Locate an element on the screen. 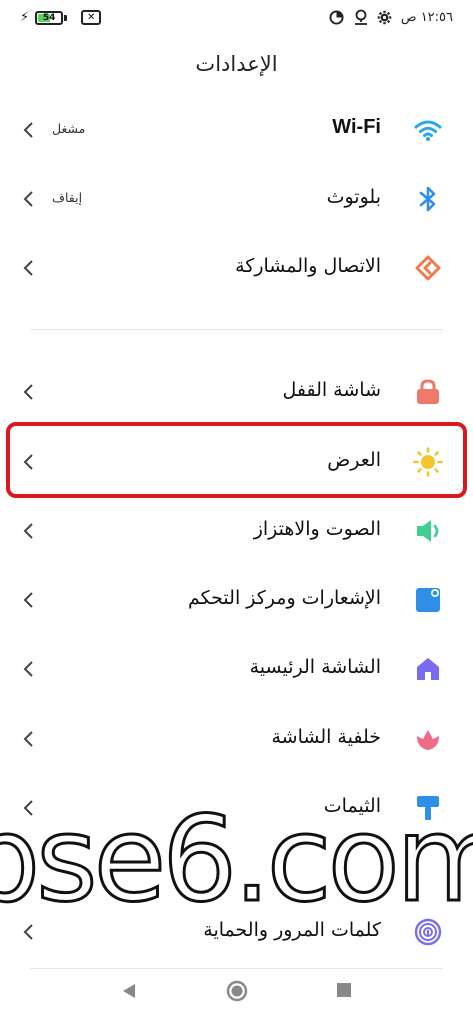 Image resolution: width=473 pixels, height=1024 pixels. settings-item-label: Wi-Fi is located at coordinates (356, 127).